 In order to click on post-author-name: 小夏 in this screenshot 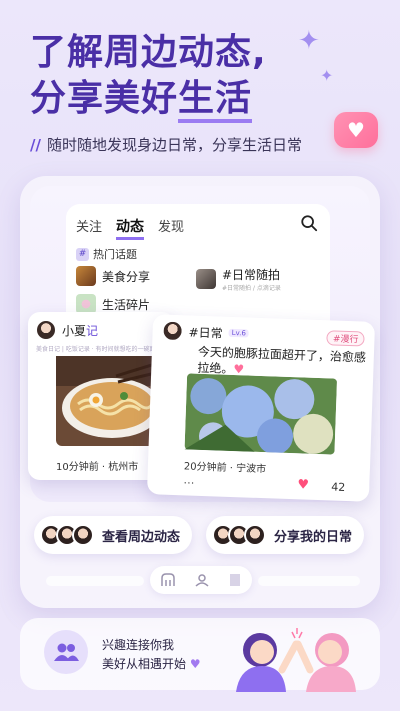, I will do `click(74, 330)`.